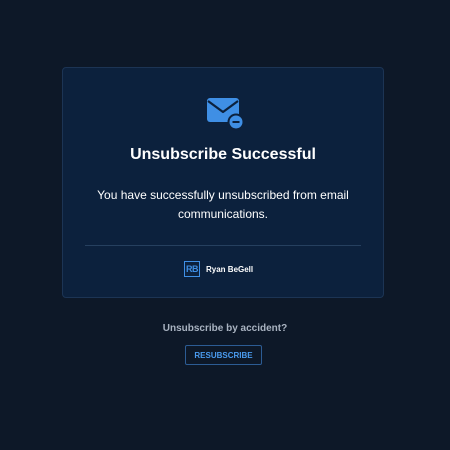  I want to click on brand-logo: RB, so click(192, 269).